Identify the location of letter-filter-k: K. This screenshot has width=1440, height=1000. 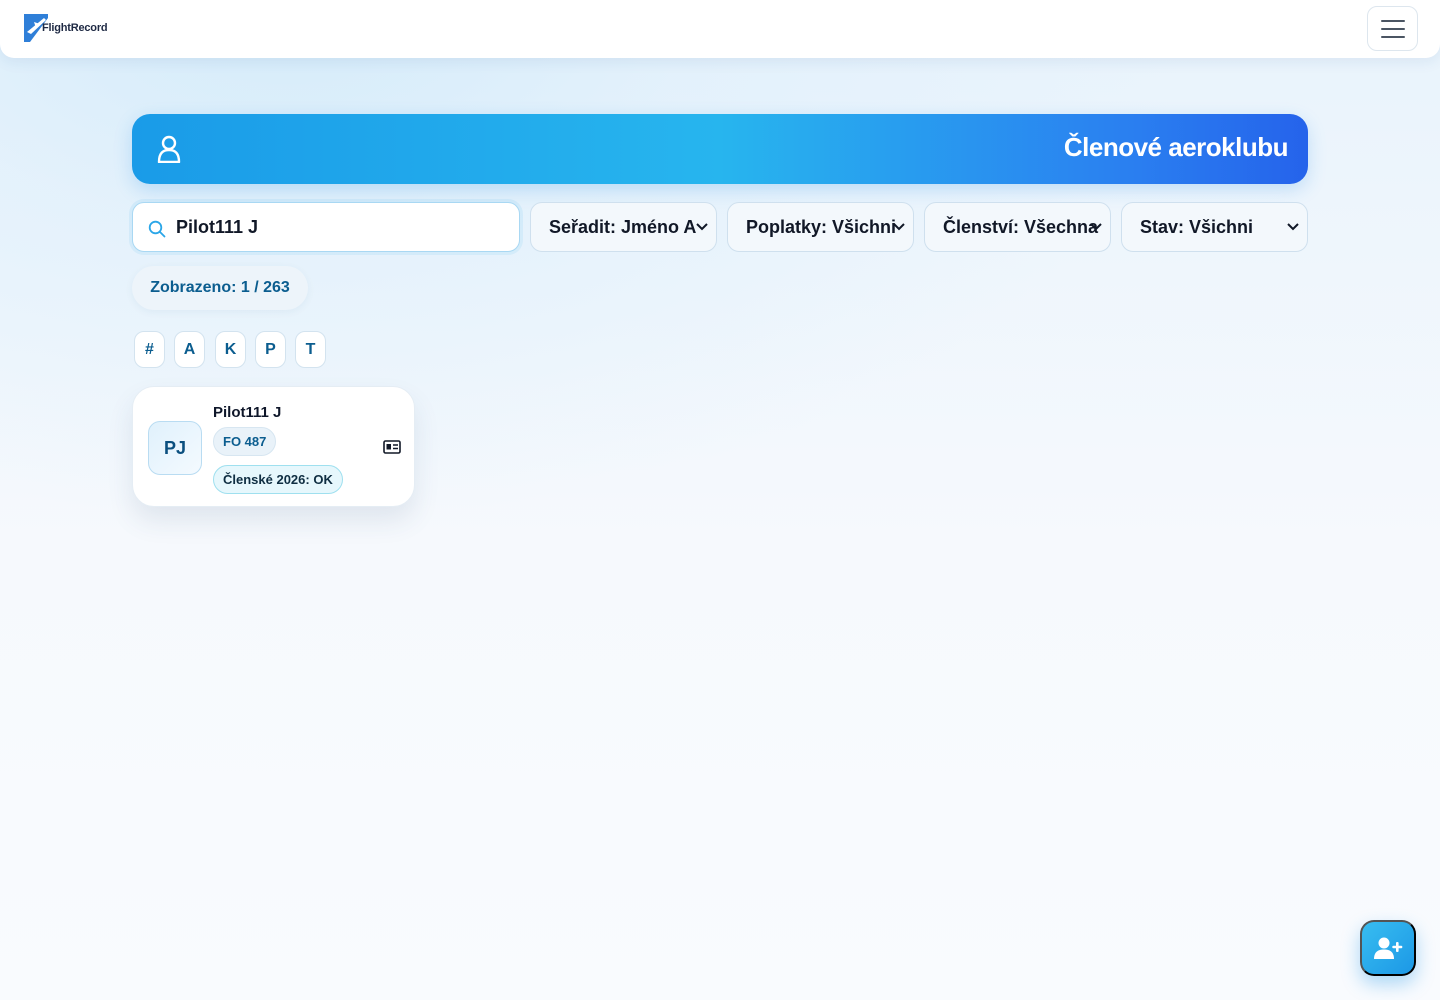
(230, 349).